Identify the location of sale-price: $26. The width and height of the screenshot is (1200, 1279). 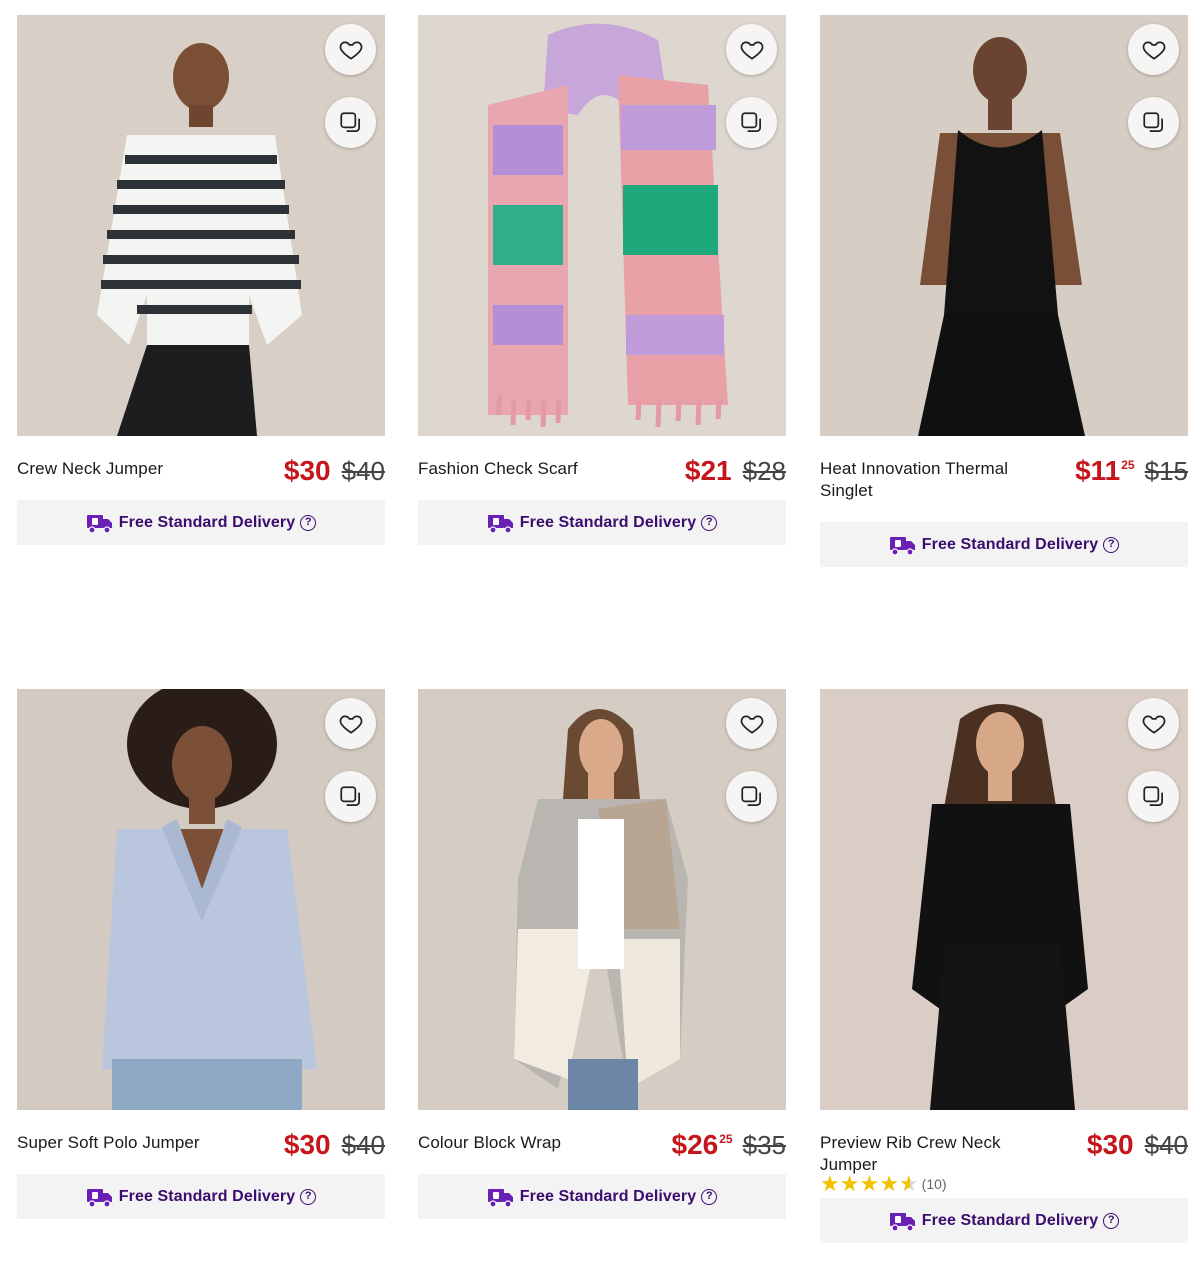
(695, 1144).